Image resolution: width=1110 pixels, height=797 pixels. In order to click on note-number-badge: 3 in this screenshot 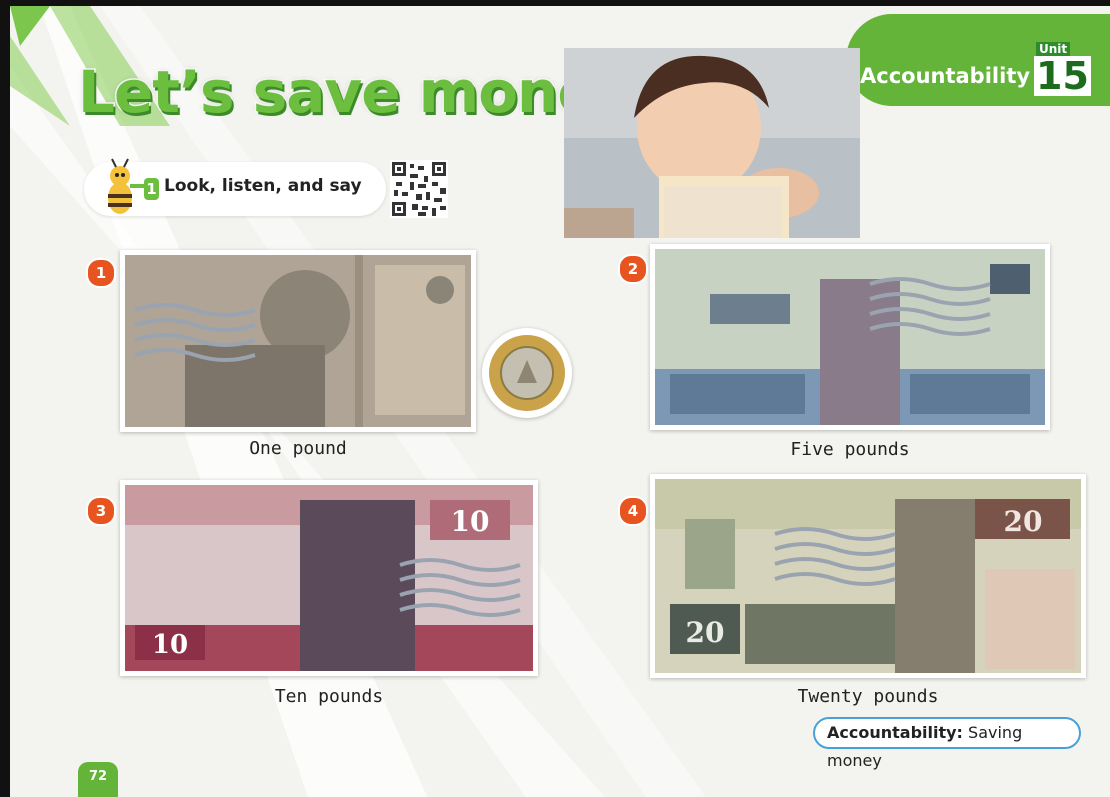, I will do `click(101, 511)`.